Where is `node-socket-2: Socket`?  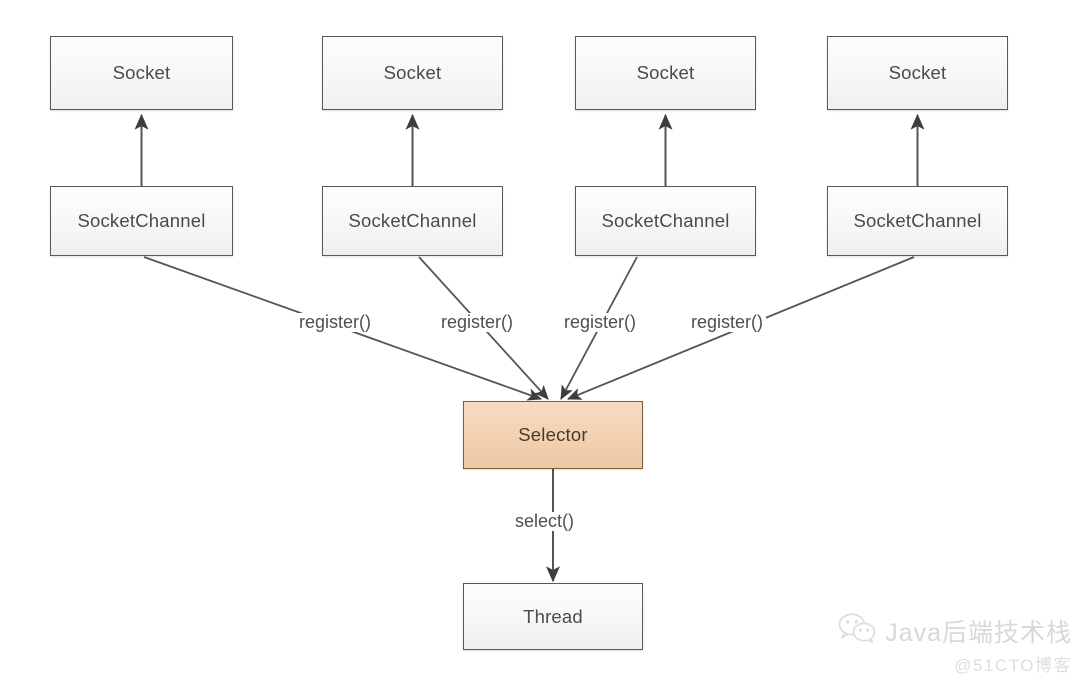 node-socket-2: Socket is located at coordinates (412, 73).